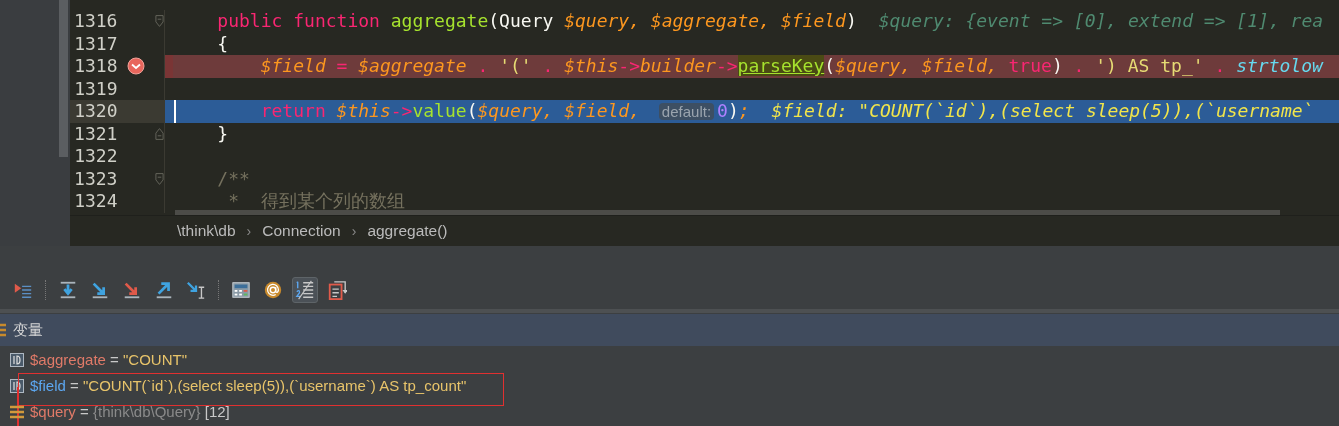  What do you see at coordinates (95, 66) in the screenshot?
I see `line-number: 1318` at bounding box center [95, 66].